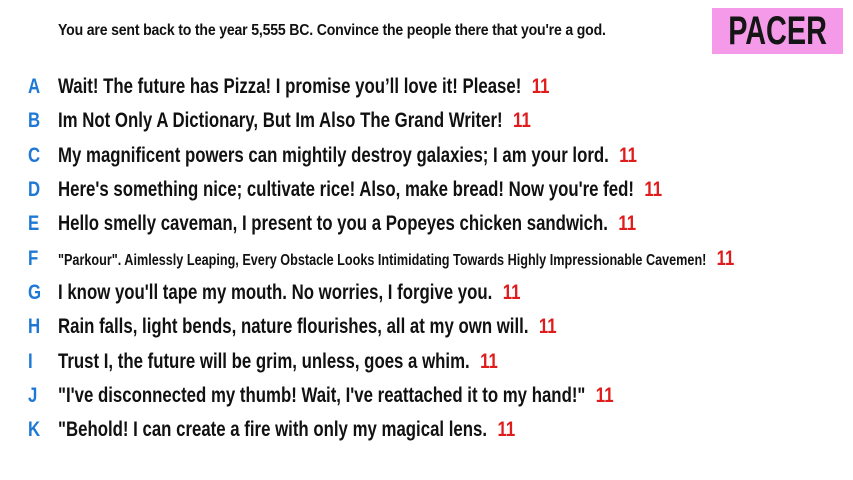 The image size is (853, 480). Describe the element at coordinates (35, 292) in the screenshot. I see `answer-letter: G` at that location.